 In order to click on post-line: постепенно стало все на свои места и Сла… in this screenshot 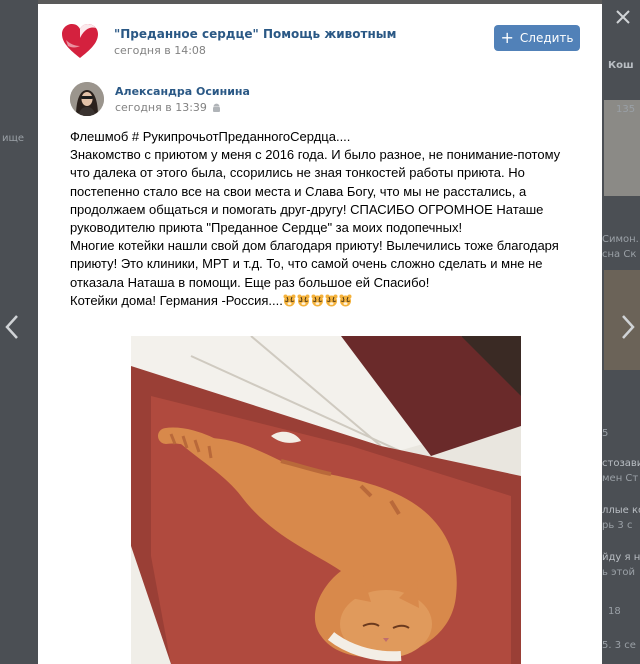, I will do `click(298, 191)`.